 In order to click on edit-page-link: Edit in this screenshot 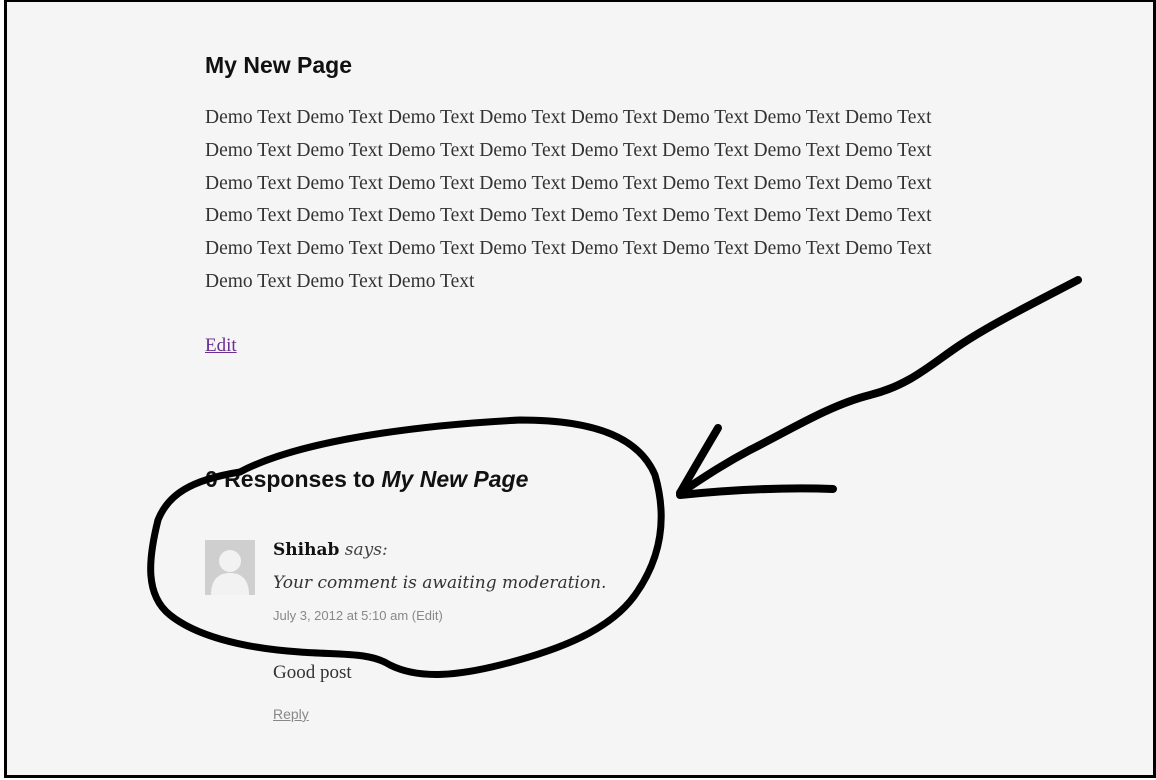, I will do `click(221, 346)`.